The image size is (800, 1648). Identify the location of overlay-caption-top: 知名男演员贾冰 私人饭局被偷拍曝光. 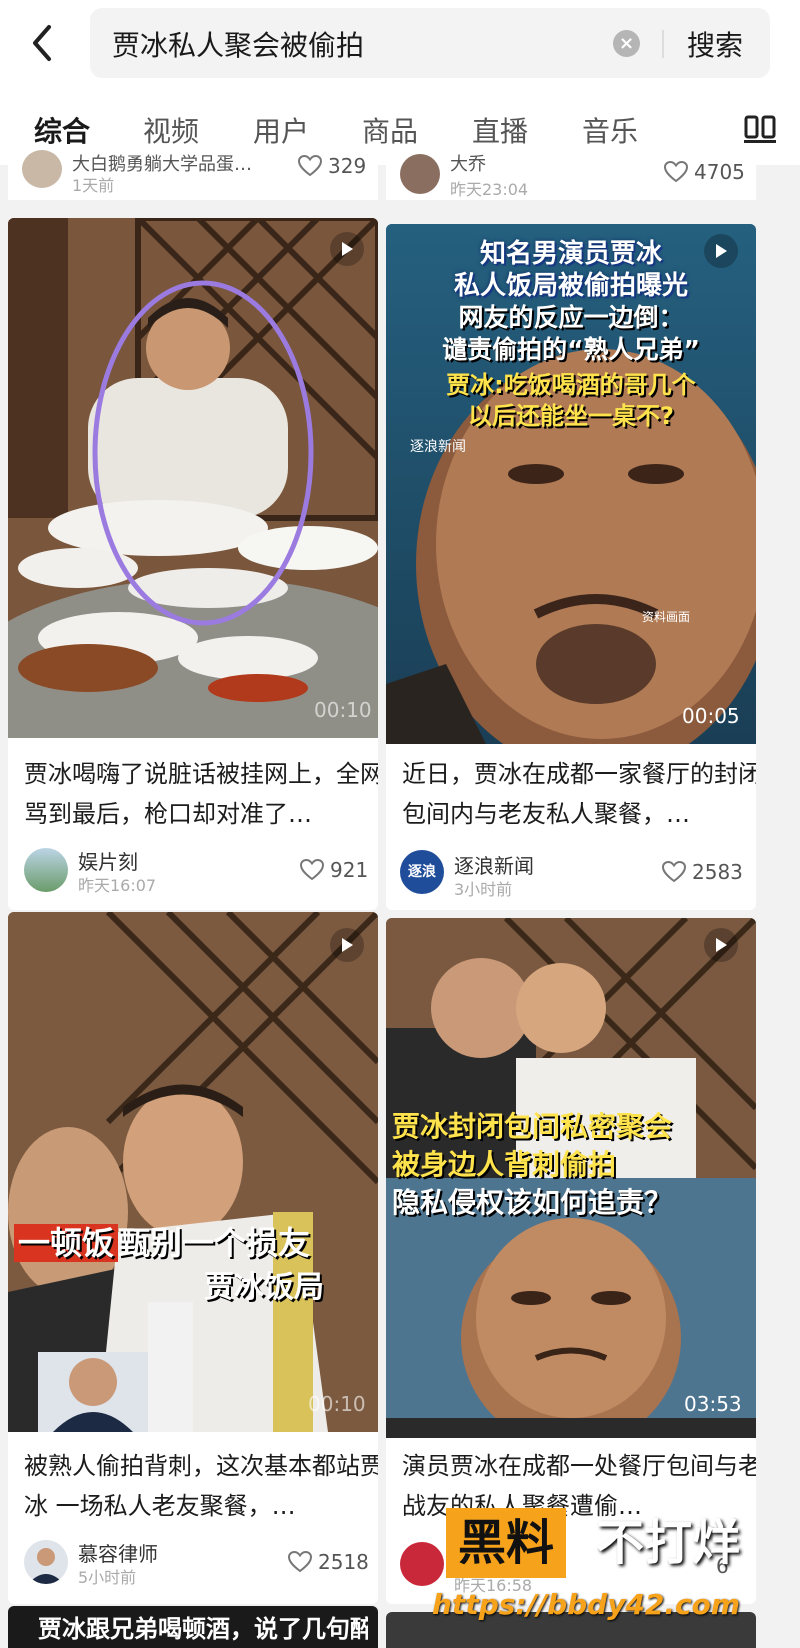
(571, 270).